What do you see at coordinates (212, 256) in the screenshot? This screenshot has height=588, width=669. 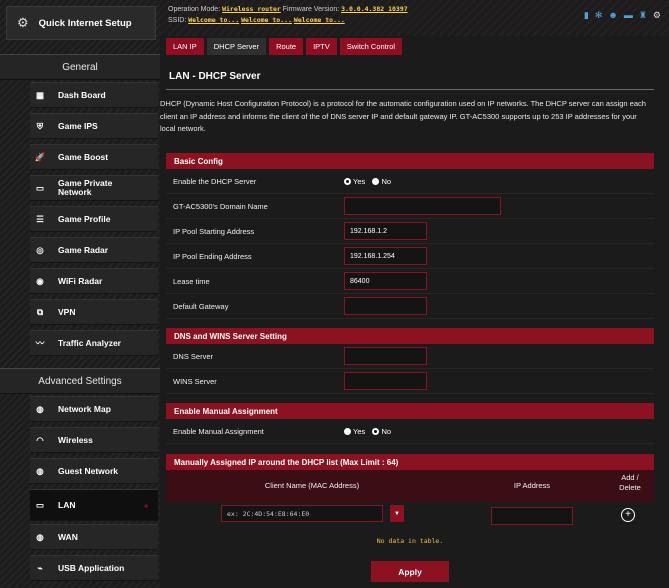 I see `ip-end-label: IP Pool Ending Address` at bounding box center [212, 256].